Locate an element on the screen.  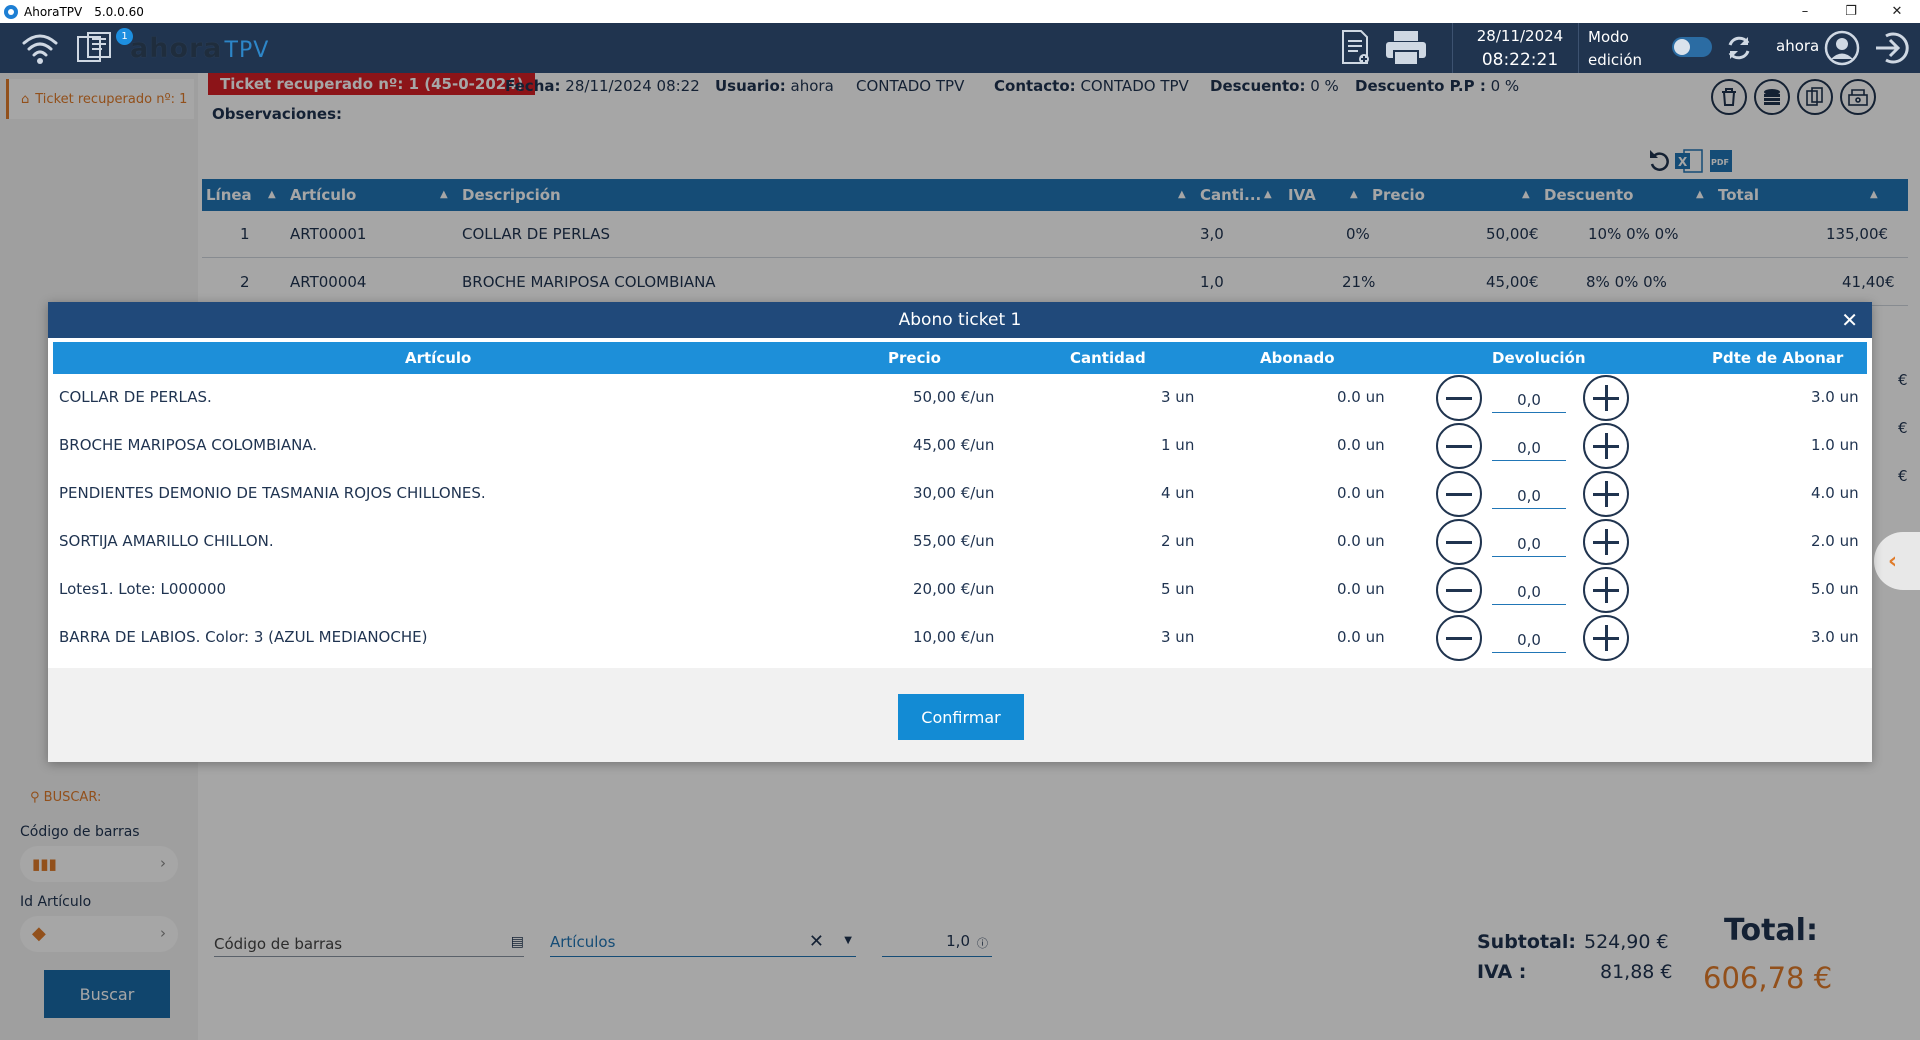
cell-precio: 45,00 €/un is located at coordinates (954, 445).